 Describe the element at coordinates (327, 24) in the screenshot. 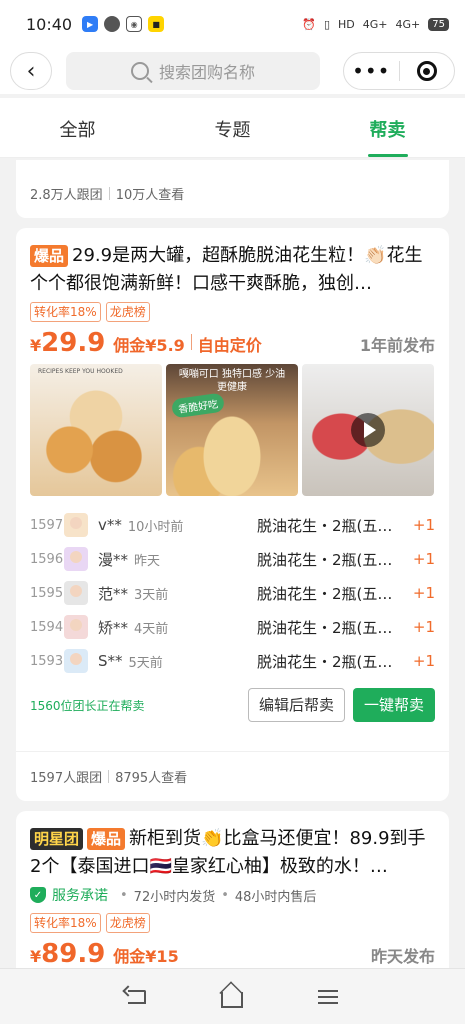

I see `vibrate-icon: ▯` at that location.